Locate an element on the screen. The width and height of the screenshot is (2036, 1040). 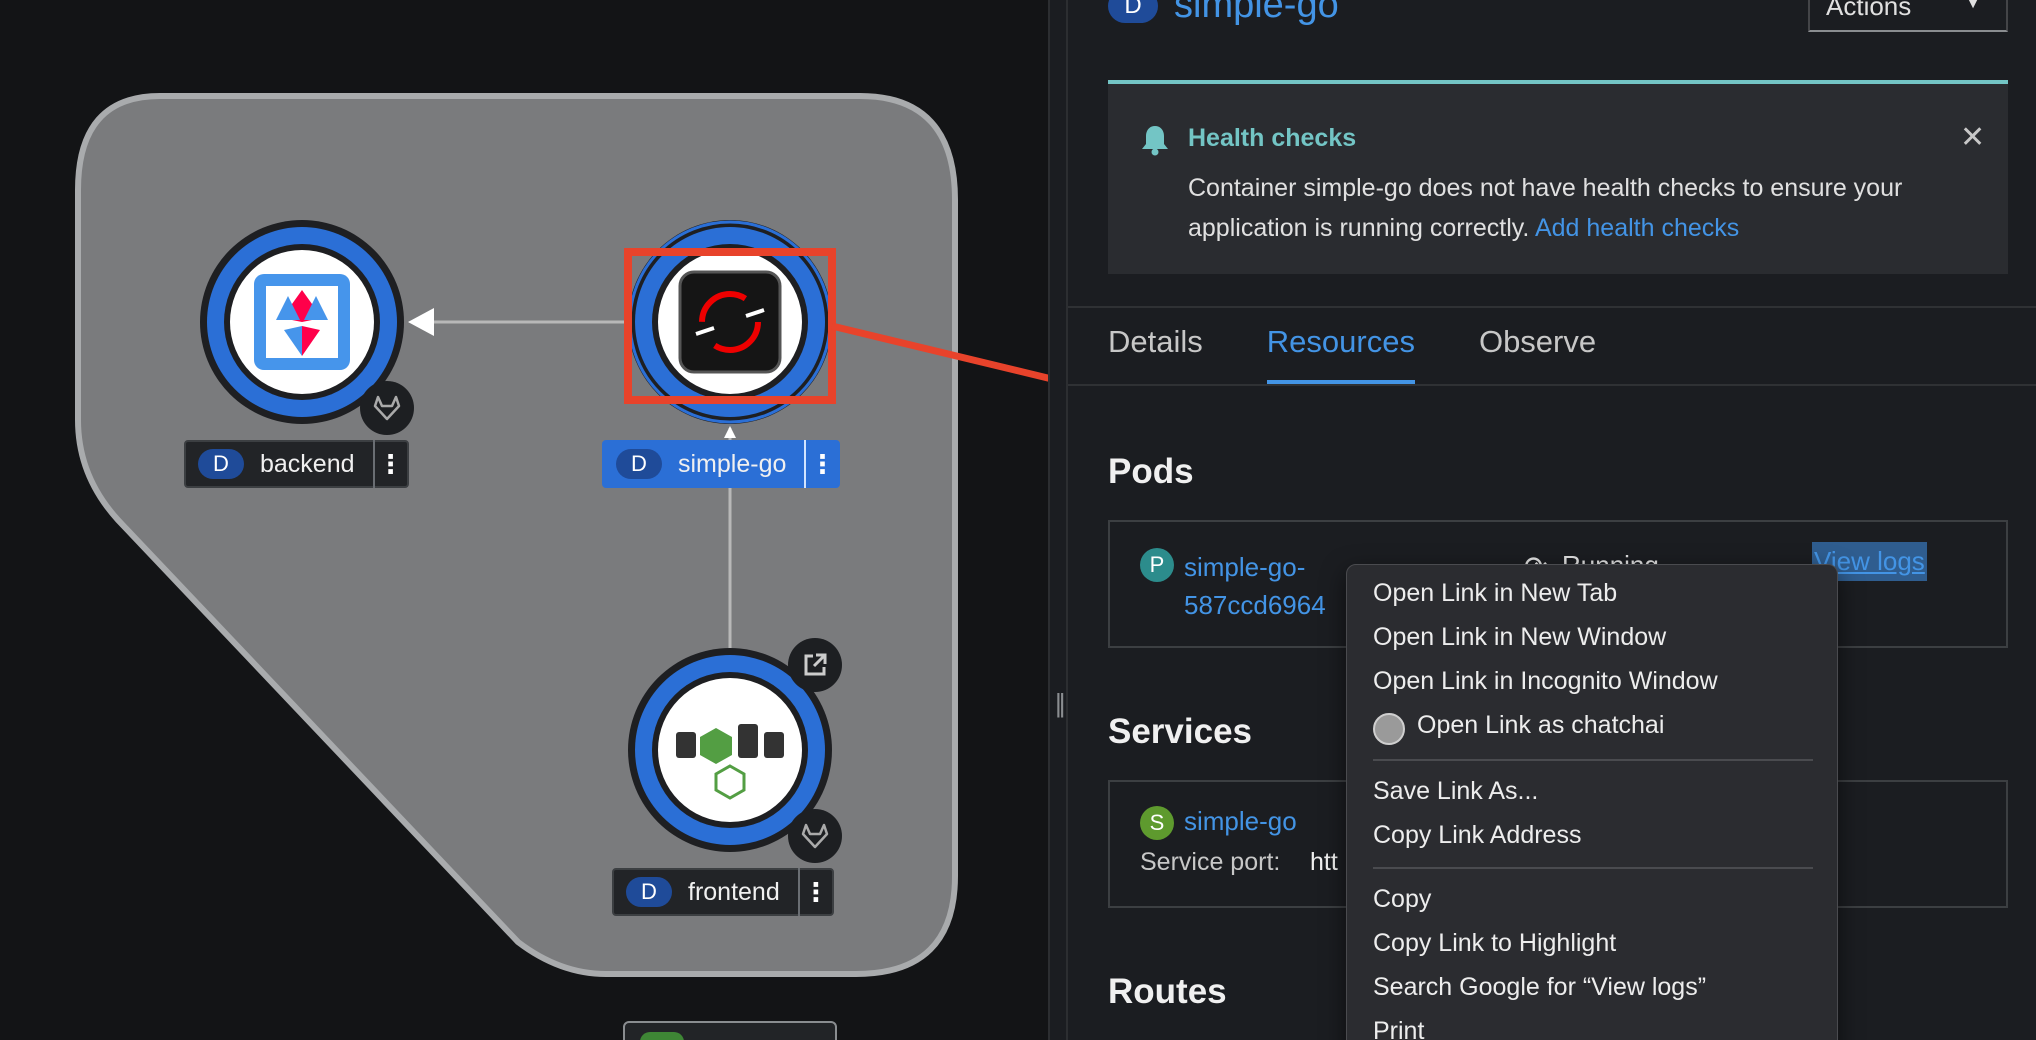
panel-tabs: Details Resources Observe is located at coordinates (1384, 354).